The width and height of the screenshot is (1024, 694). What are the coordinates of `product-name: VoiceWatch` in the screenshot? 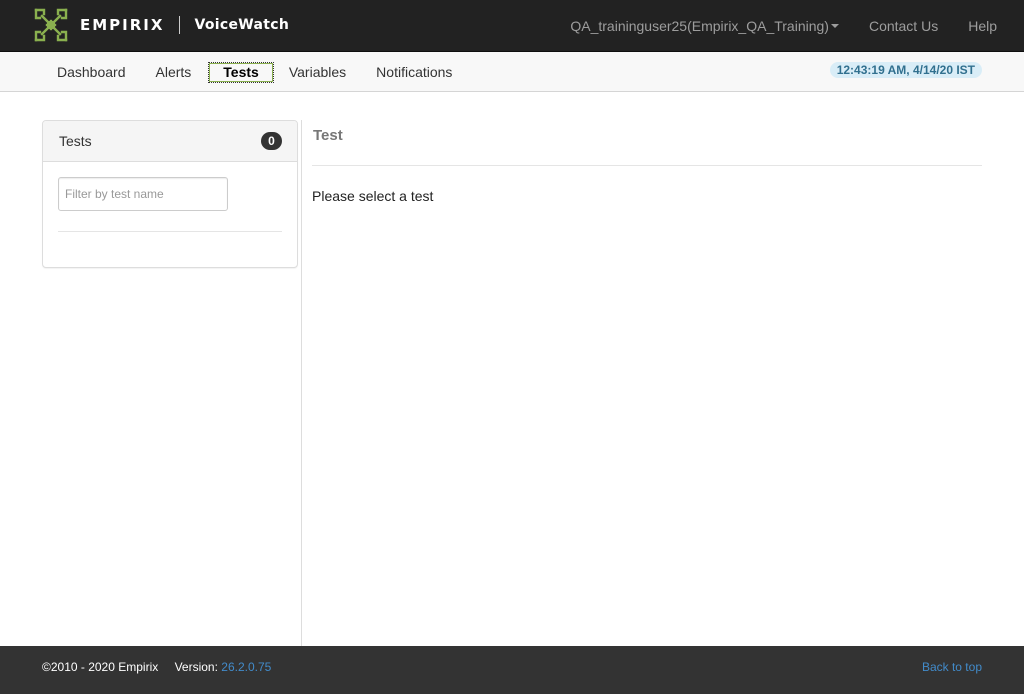 It's located at (242, 25).